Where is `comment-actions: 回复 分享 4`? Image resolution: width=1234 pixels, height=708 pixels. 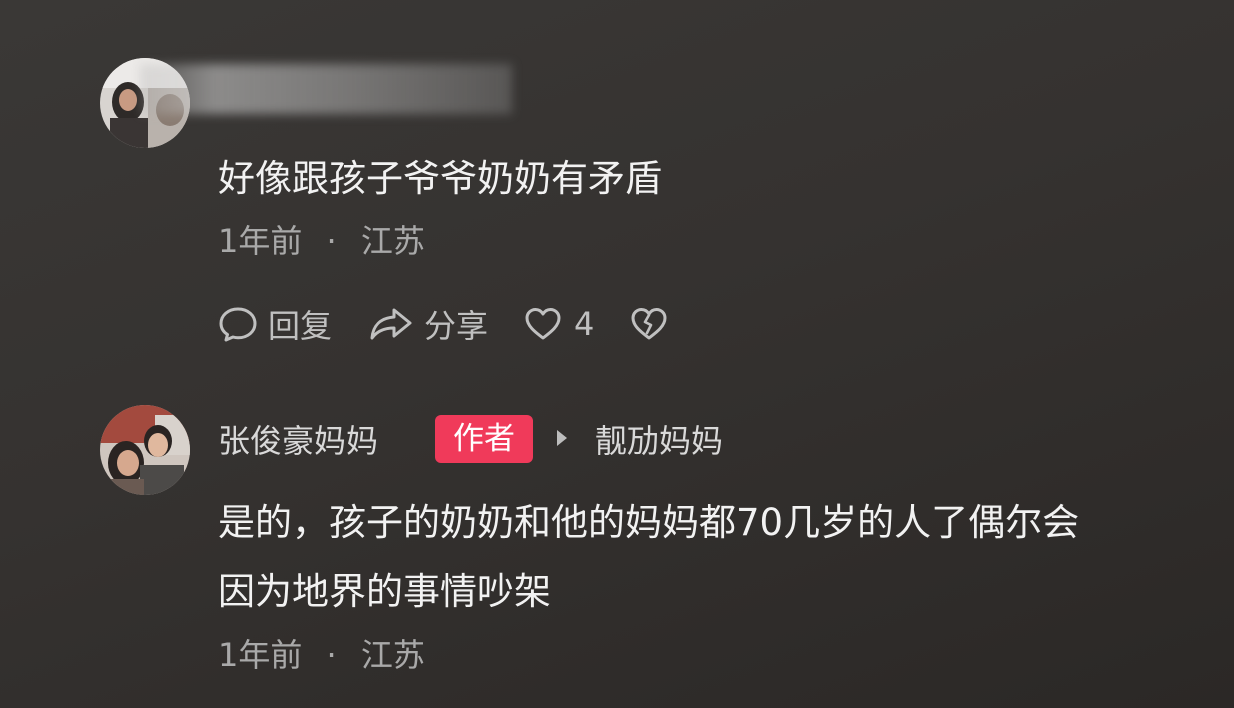 comment-actions: 回复 分享 4 is located at coordinates (466, 324).